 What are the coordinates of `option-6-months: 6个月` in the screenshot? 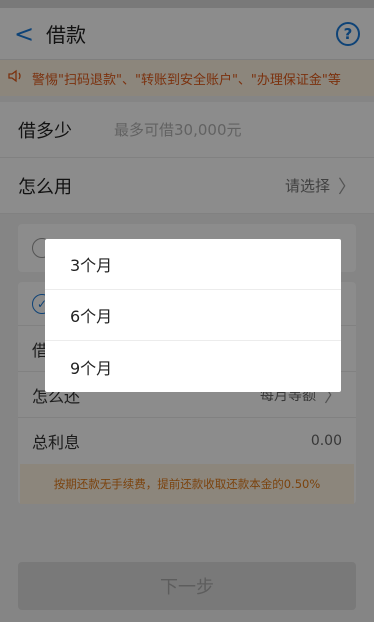 It's located at (193, 315).